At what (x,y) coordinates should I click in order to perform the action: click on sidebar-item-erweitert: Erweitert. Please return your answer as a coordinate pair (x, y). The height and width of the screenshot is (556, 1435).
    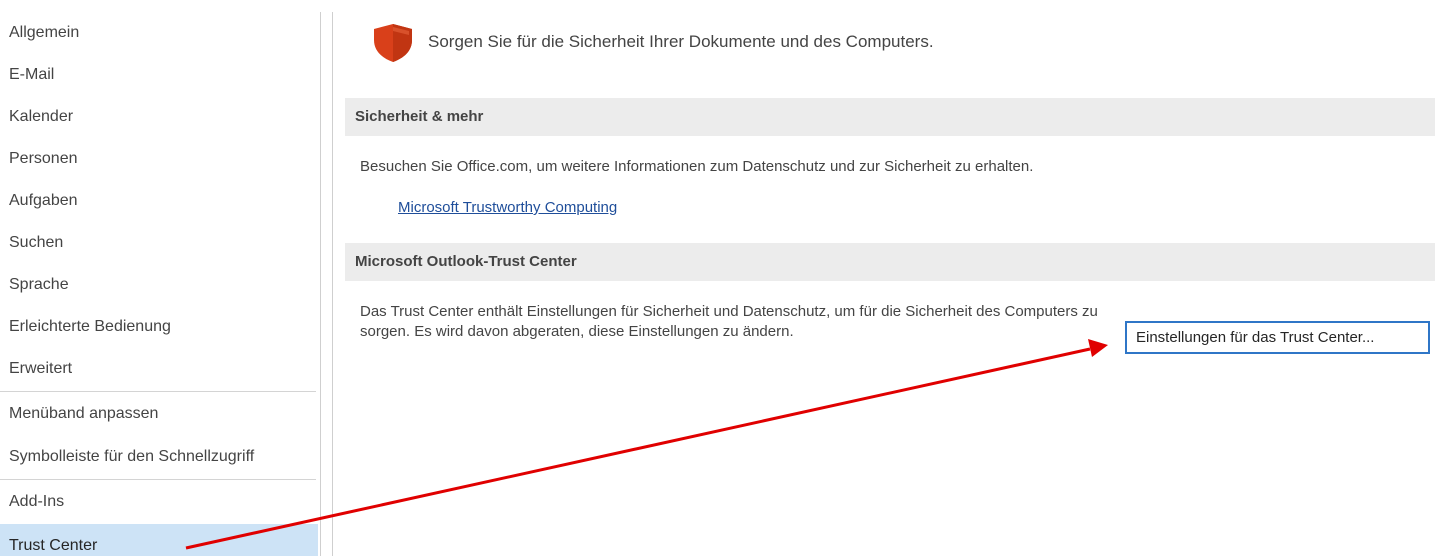
    Looking at the image, I should click on (159, 369).